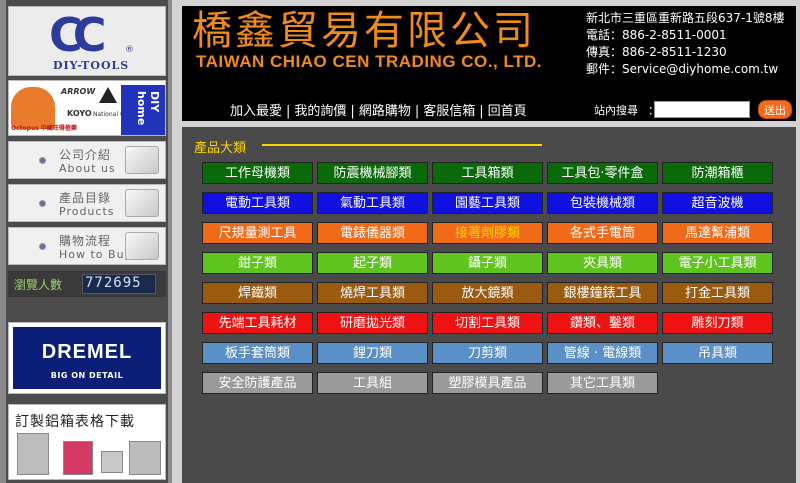 This screenshot has width=800, height=483. Describe the element at coordinates (369, 61) in the screenshot. I see `company-name-en: TAIWAN CHIAO CEN TRADING CO., LTD.` at that location.